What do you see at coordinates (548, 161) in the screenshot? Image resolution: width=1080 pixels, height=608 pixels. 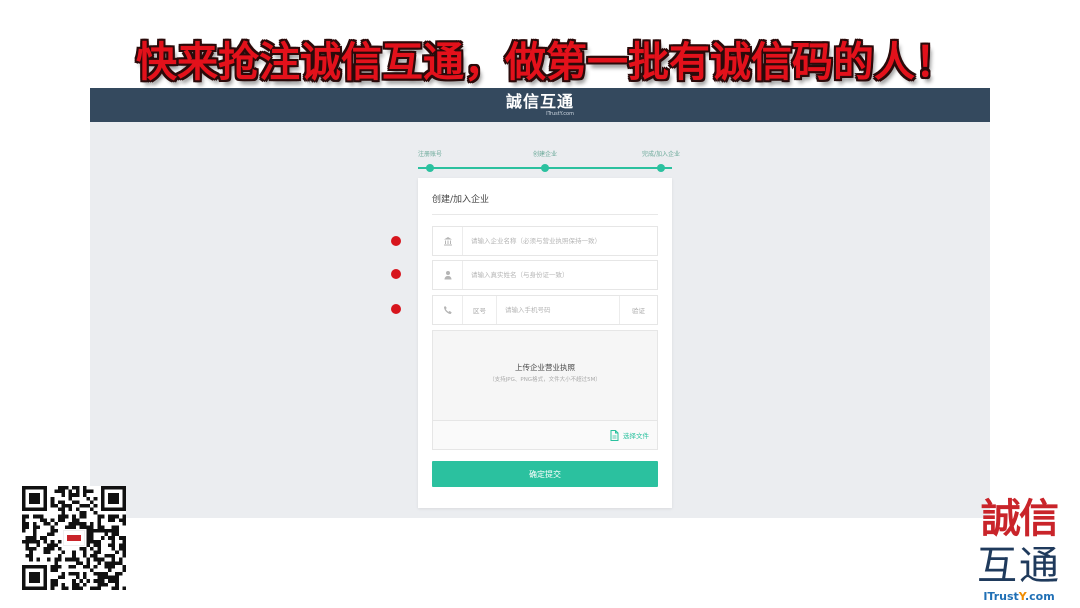 I see `progress-steps: 注册账号 创建企业 完成/加入企业` at bounding box center [548, 161].